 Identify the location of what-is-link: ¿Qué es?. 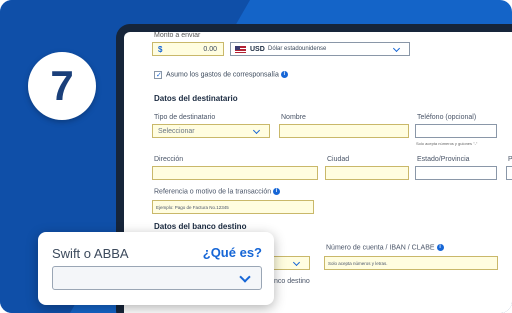
(232, 252).